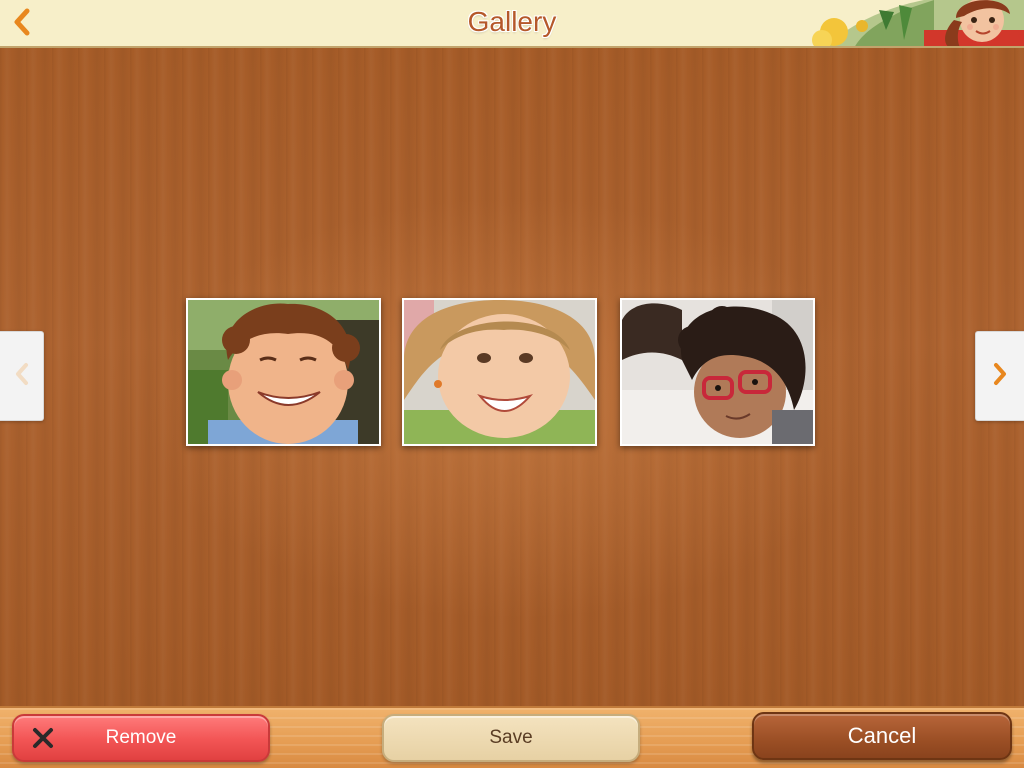 The image size is (1024, 768). I want to click on cancel-button: Cancel, so click(882, 736).